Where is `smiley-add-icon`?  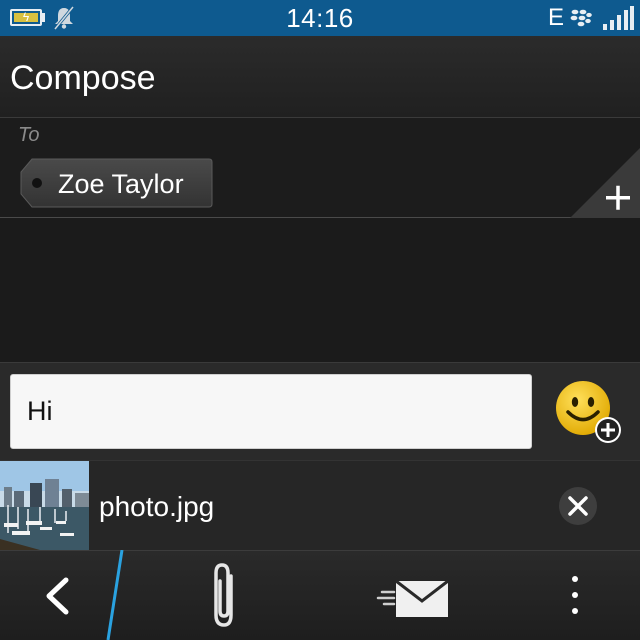 smiley-add-icon is located at coordinates (589, 413).